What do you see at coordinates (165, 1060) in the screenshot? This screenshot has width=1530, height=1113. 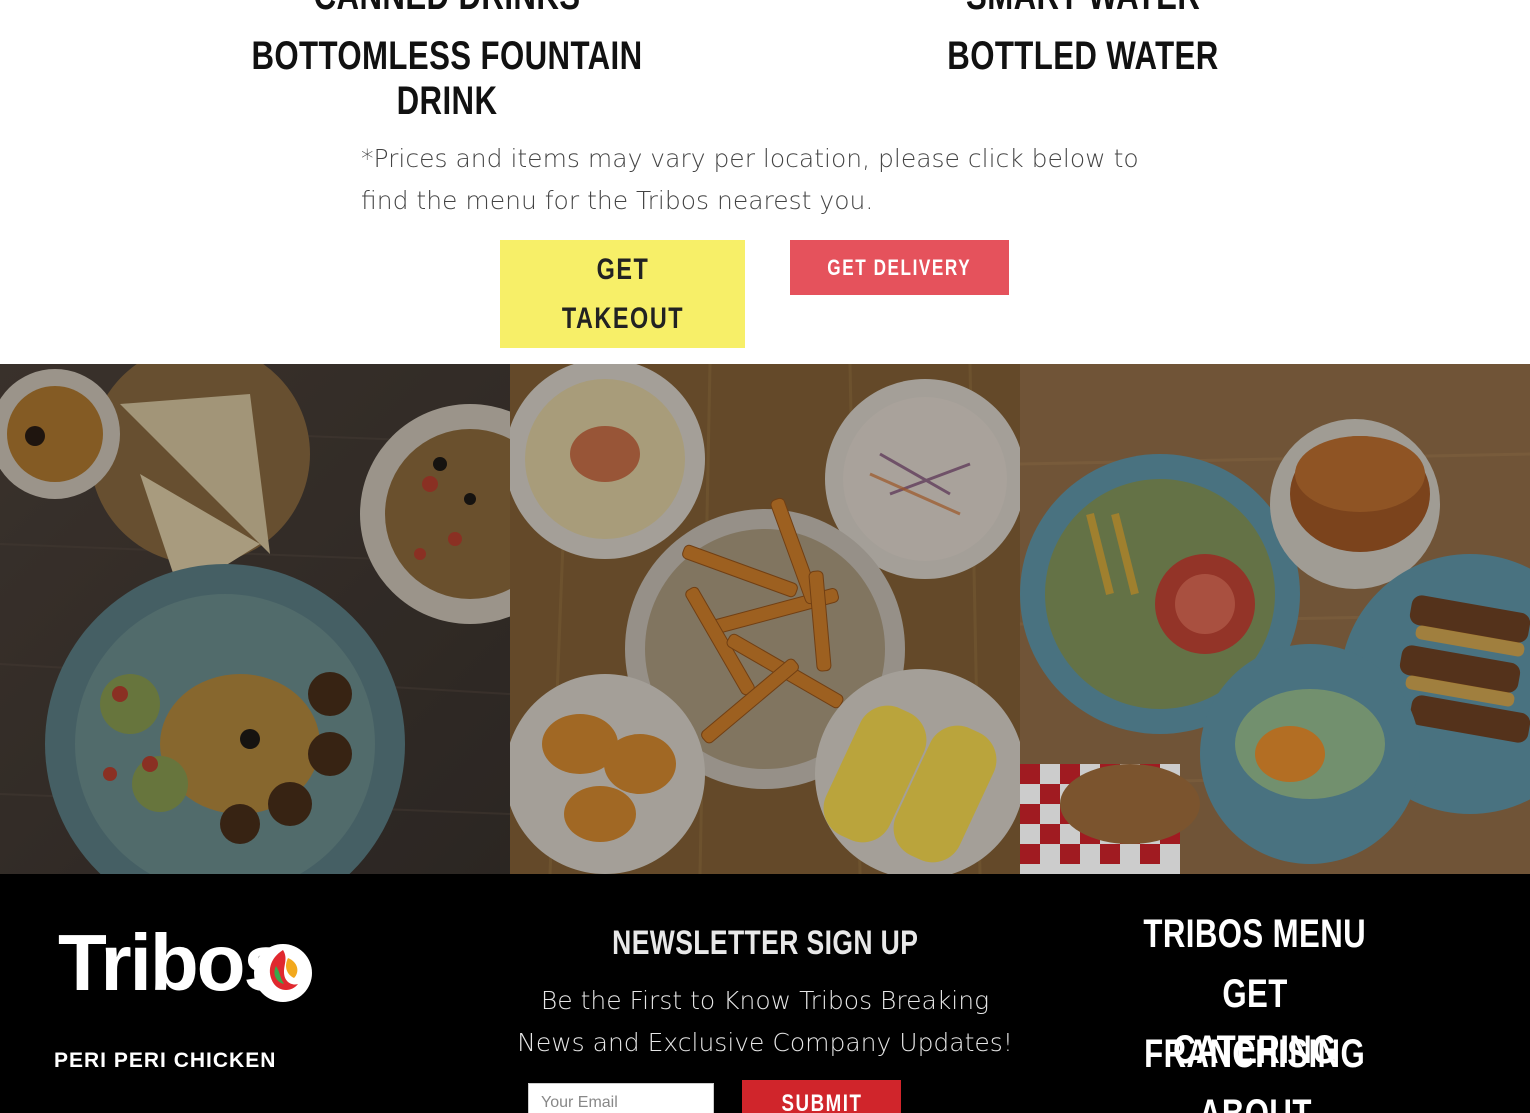 I see `logo-tagline: PERI PERI CHICKEN` at bounding box center [165, 1060].